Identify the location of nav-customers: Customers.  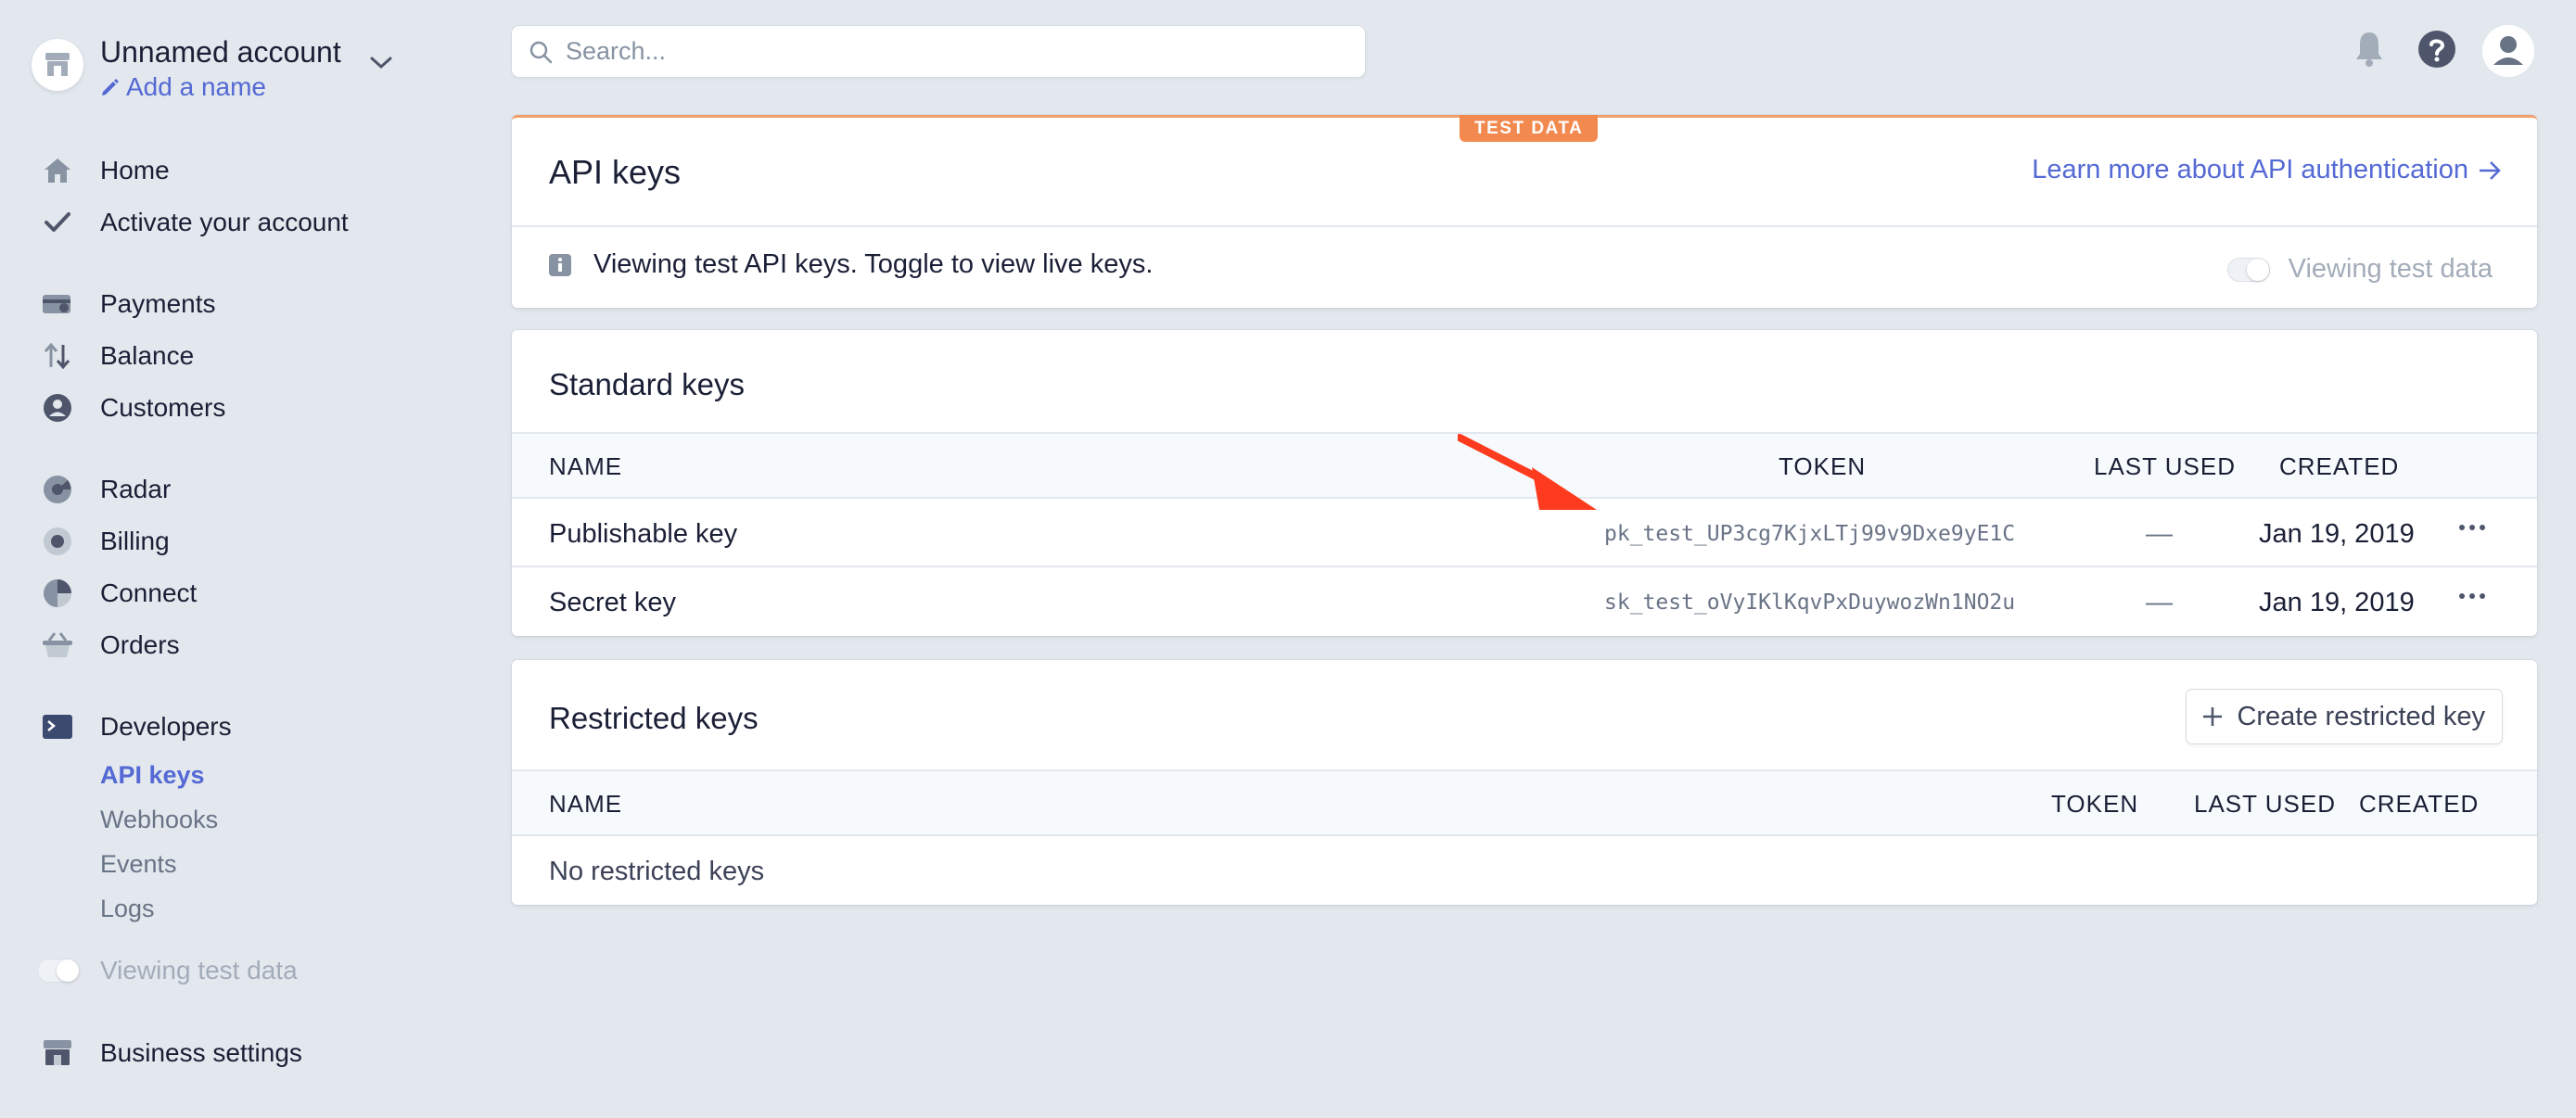
(133, 407).